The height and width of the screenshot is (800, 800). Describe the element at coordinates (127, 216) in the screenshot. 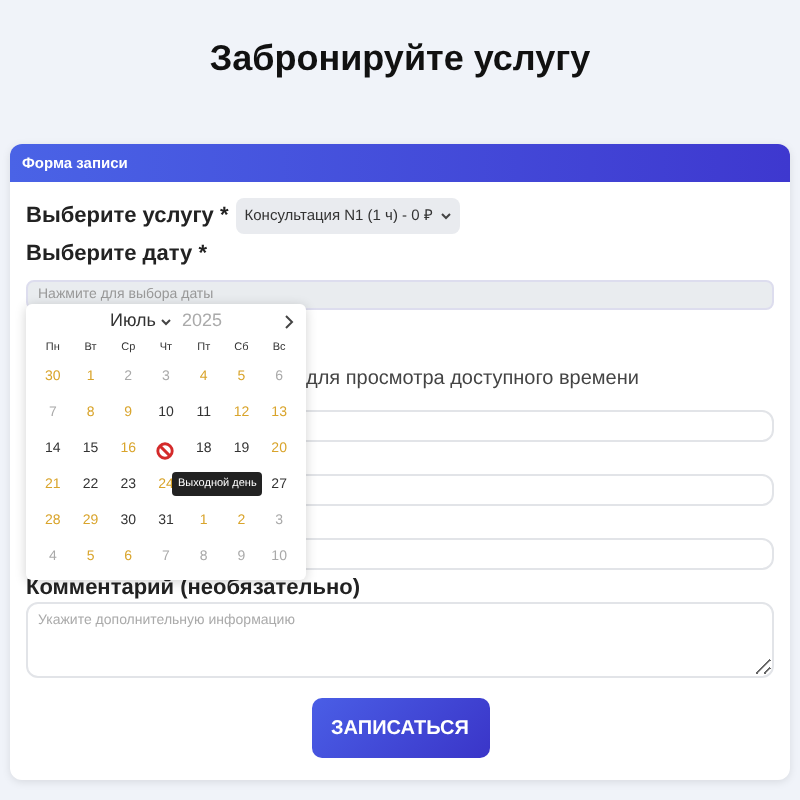

I see `field-label: Выберите услугу *` at that location.